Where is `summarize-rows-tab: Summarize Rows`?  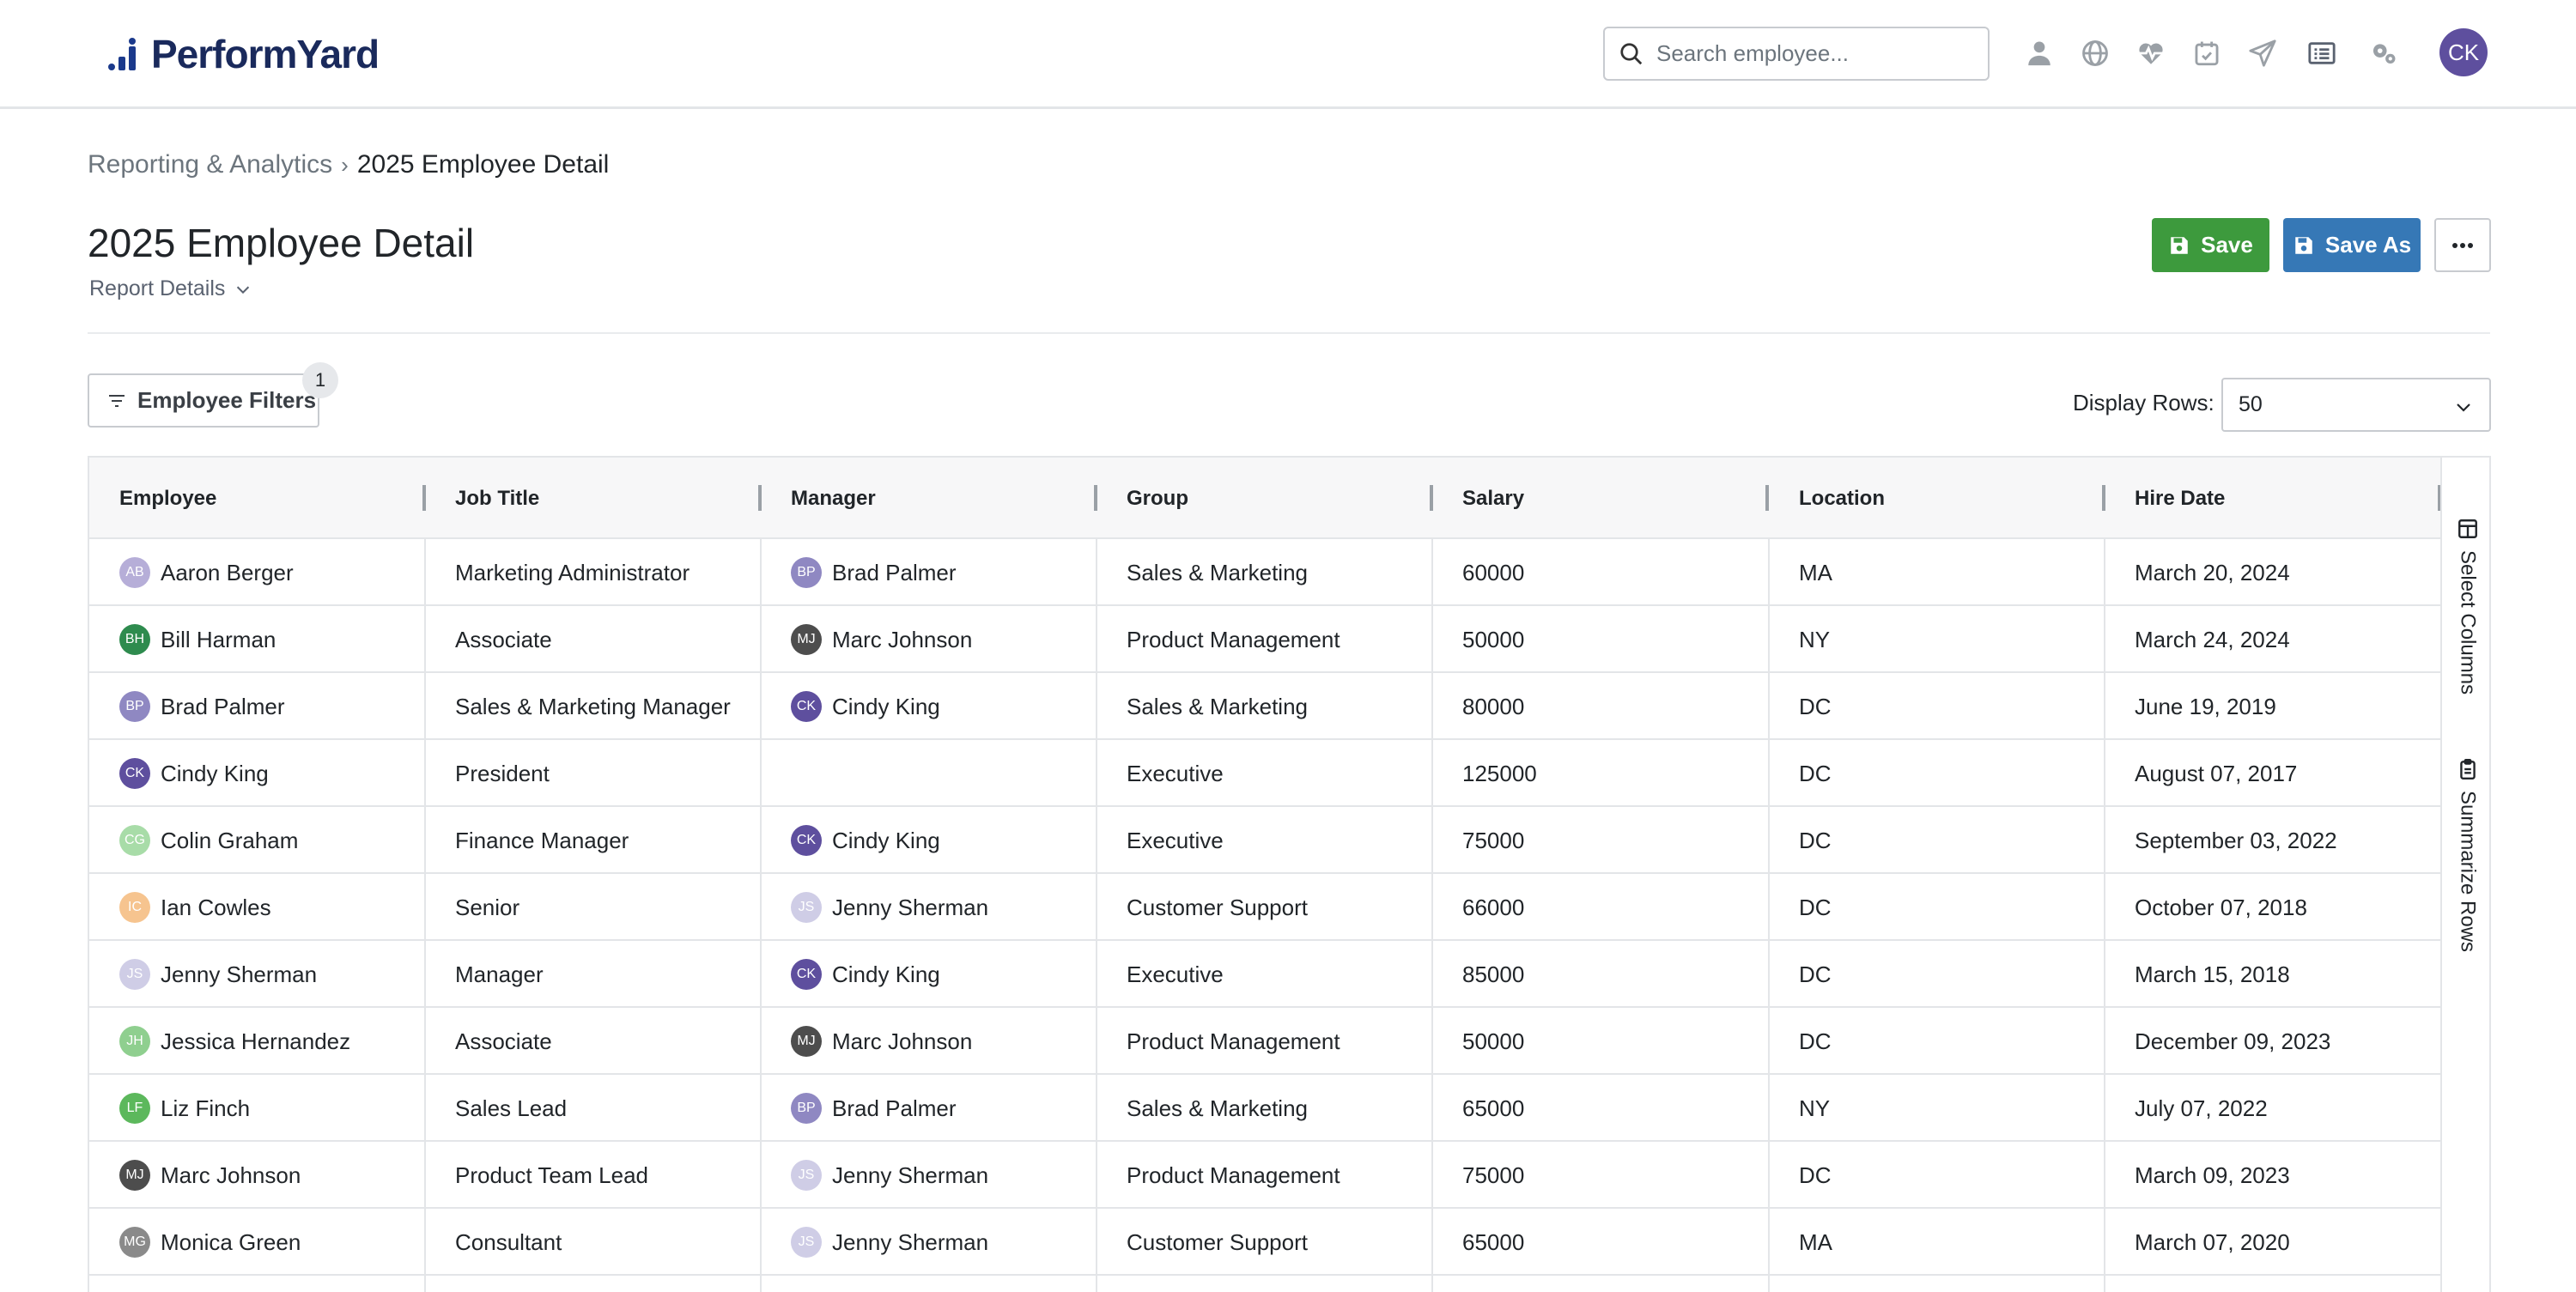 summarize-rows-tab: Summarize Rows is located at coordinates (2467, 855).